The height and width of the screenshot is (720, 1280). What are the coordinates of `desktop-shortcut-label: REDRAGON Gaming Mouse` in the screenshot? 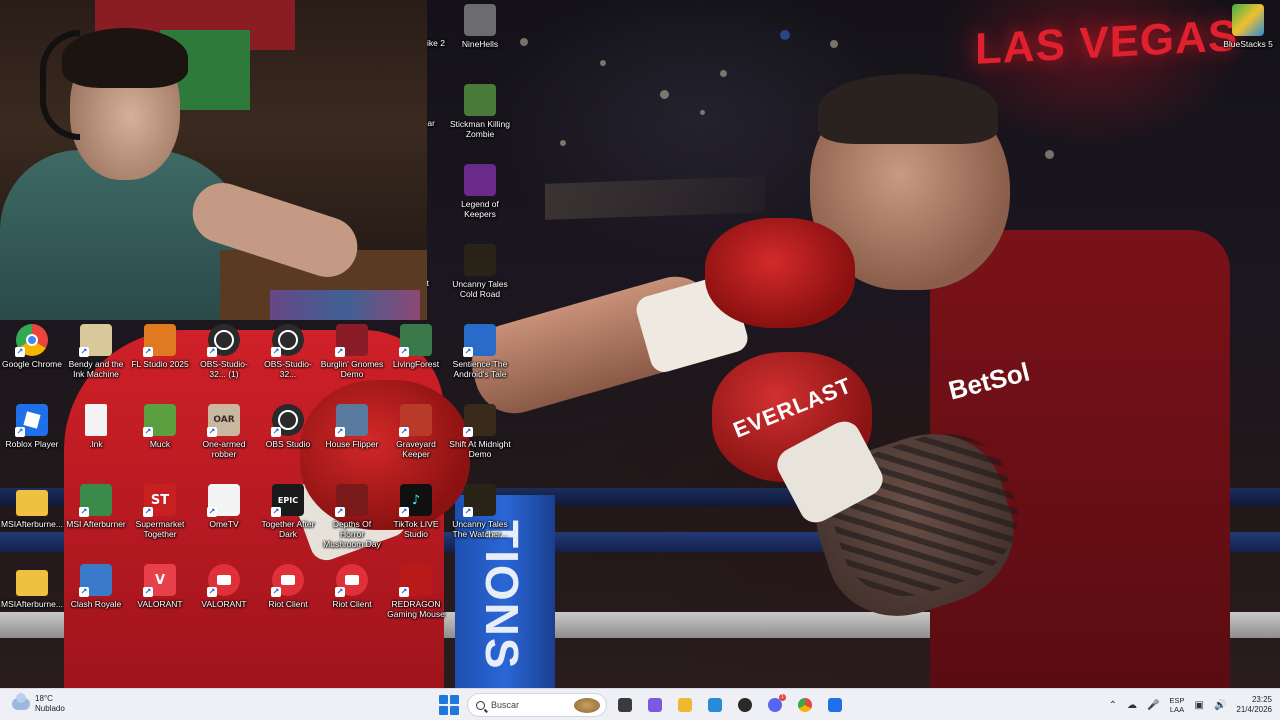 It's located at (416, 609).